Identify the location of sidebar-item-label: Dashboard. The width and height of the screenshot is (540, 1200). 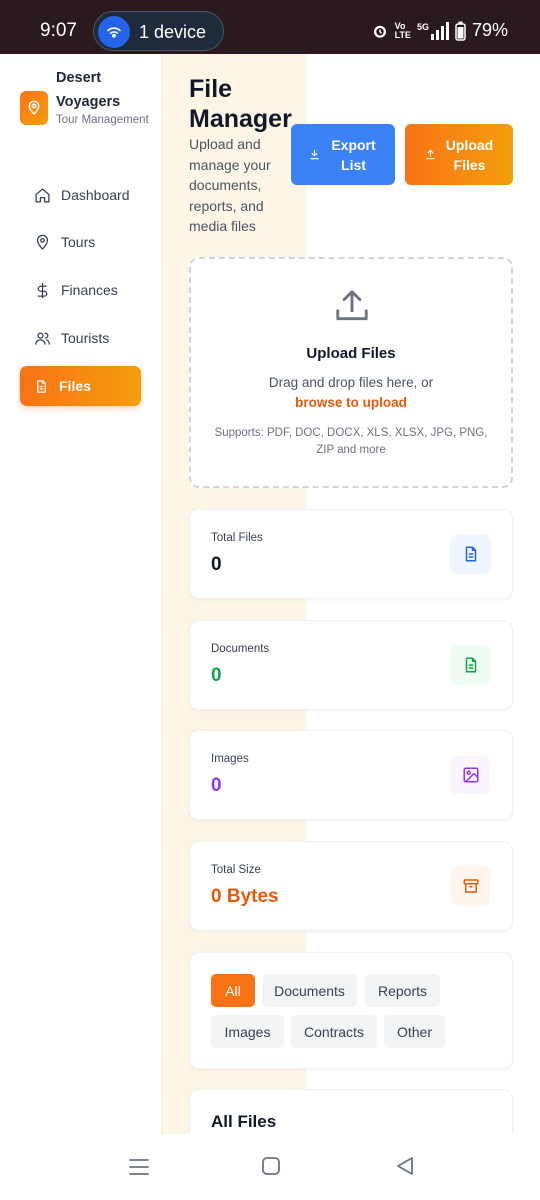
(95, 195).